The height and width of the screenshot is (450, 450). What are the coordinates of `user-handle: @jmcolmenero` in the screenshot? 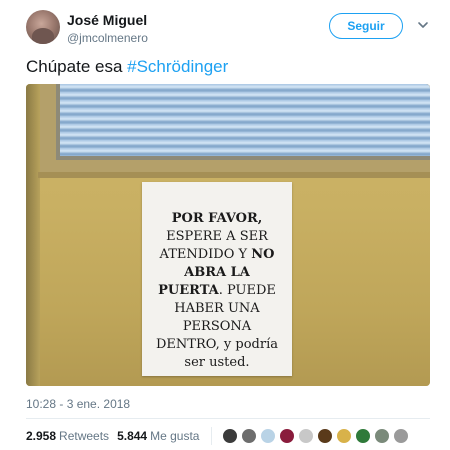 It's located at (107, 38).